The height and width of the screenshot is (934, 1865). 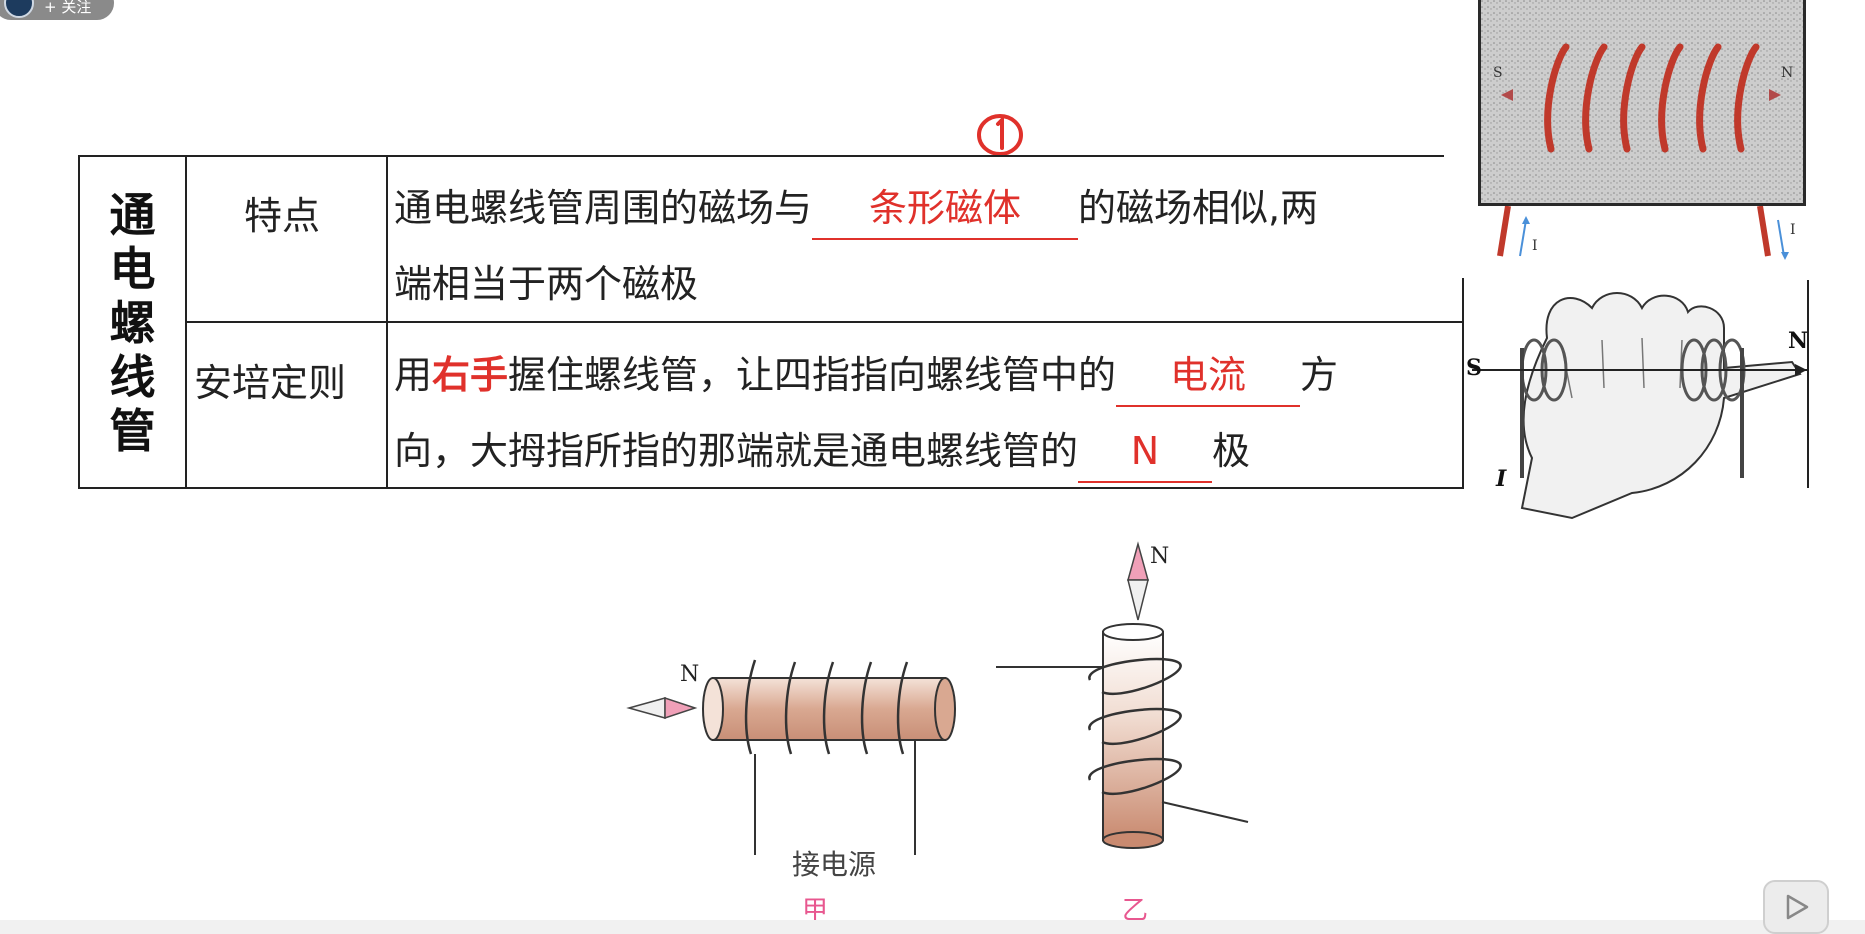 What do you see at coordinates (1145, 452) in the screenshot?
I see `answer-blank-pole: N` at bounding box center [1145, 452].